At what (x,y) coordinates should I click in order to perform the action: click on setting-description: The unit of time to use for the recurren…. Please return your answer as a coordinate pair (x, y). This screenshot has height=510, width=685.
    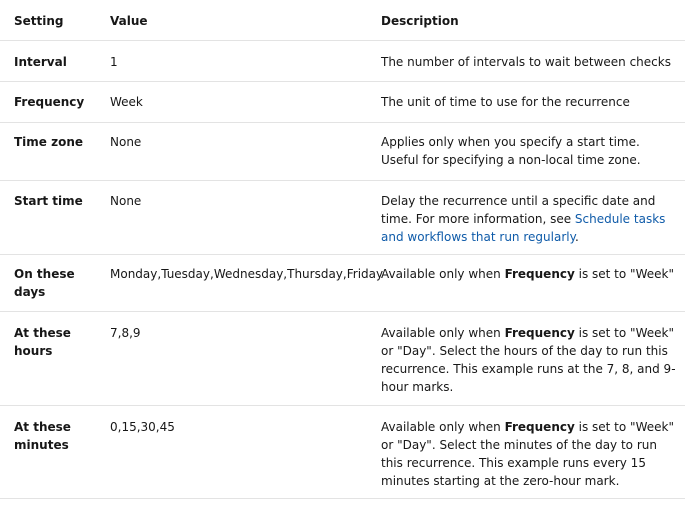
    Looking at the image, I should click on (526, 102).